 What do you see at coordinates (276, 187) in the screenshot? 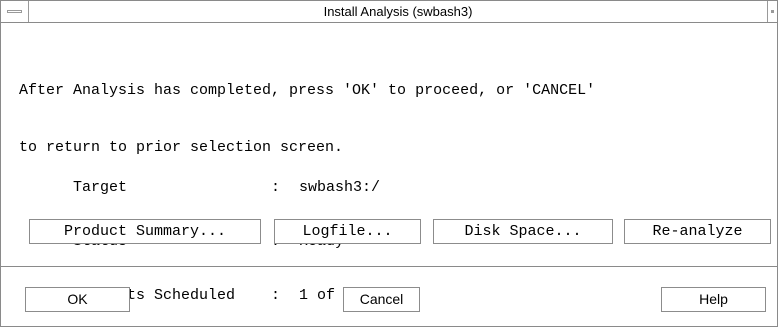
I see `target-colon: :` at bounding box center [276, 187].